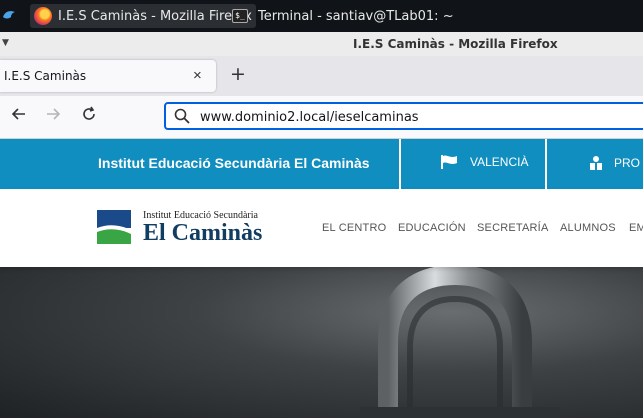  Describe the element at coordinates (5, 43) in the screenshot. I see `window-menu-icon: ▼` at that location.